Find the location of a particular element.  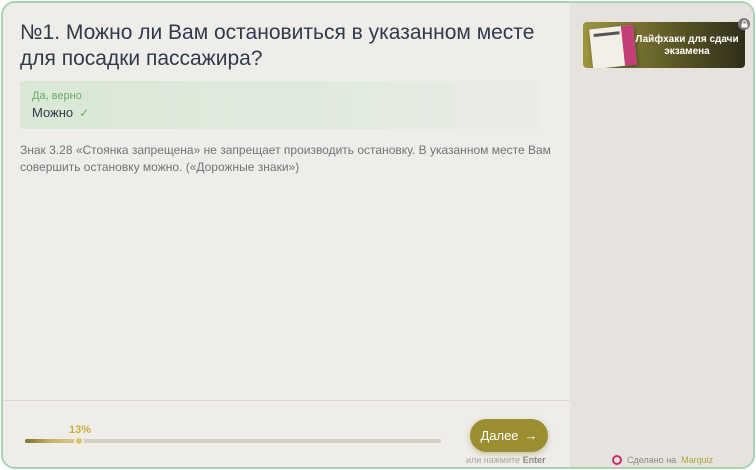

answer-label: Можно is located at coordinates (53, 112).